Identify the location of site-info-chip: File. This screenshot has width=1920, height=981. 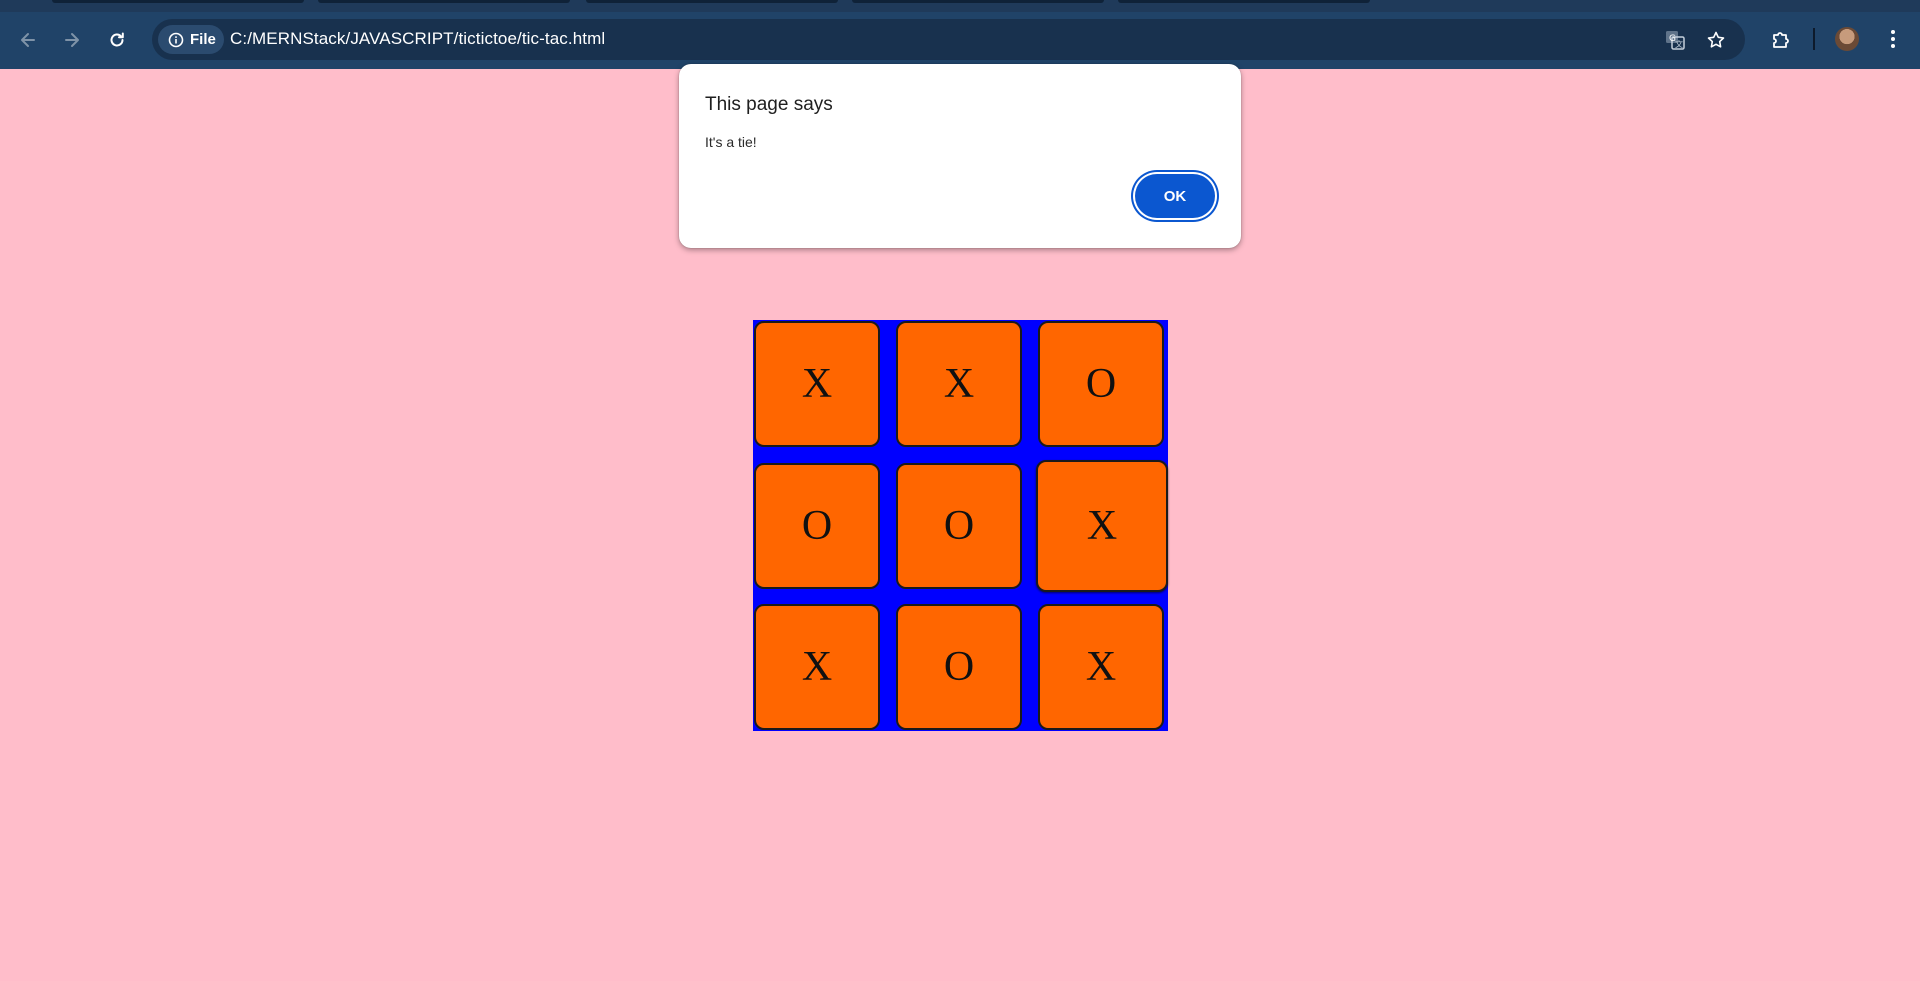
(191, 39).